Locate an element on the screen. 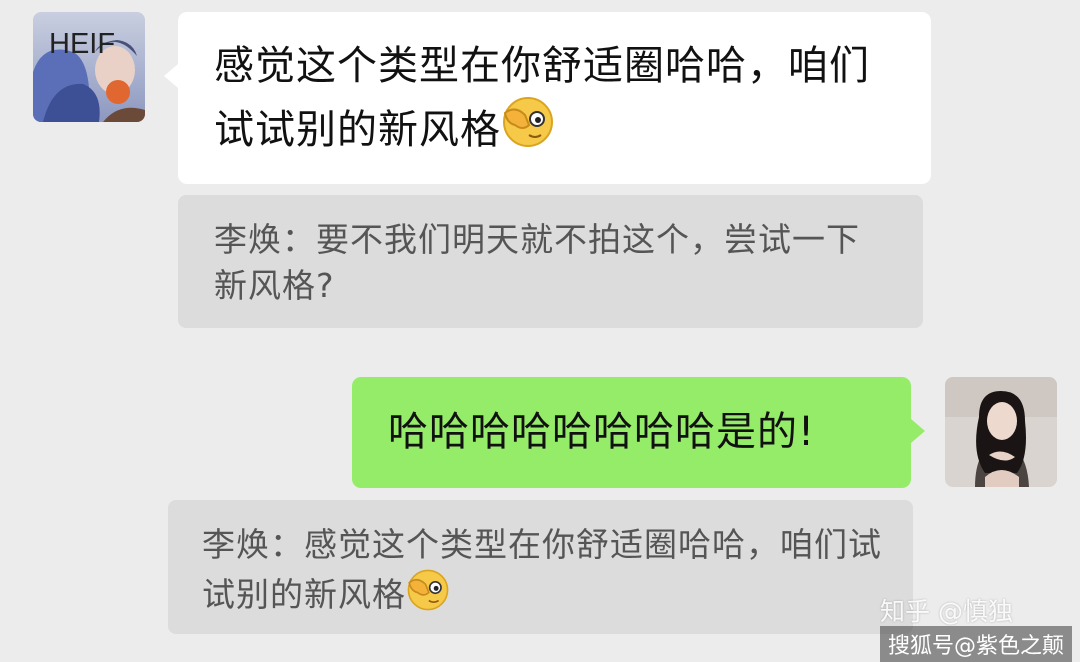  quoted-message: 李焕：感觉这个类型在你舒适圈哈哈，咱们试试别的新风格 is located at coordinates (540, 567).